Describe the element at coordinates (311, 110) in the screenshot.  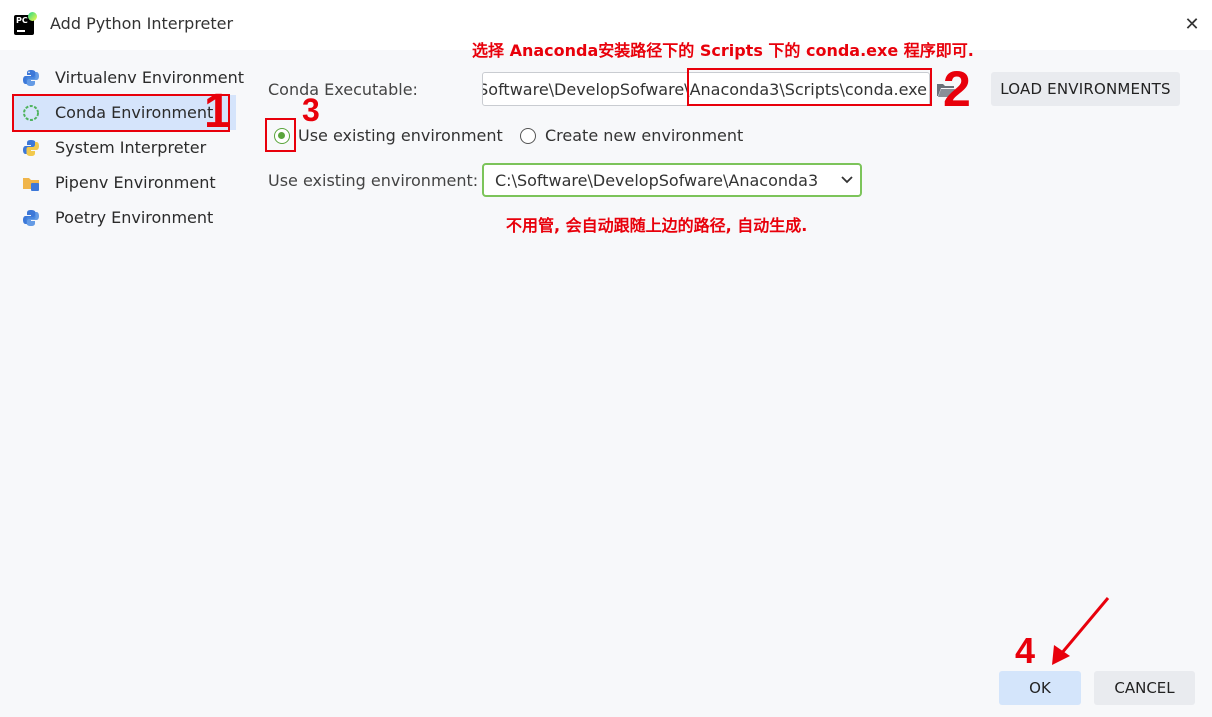
I see `annotation-number-3: 3` at that location.